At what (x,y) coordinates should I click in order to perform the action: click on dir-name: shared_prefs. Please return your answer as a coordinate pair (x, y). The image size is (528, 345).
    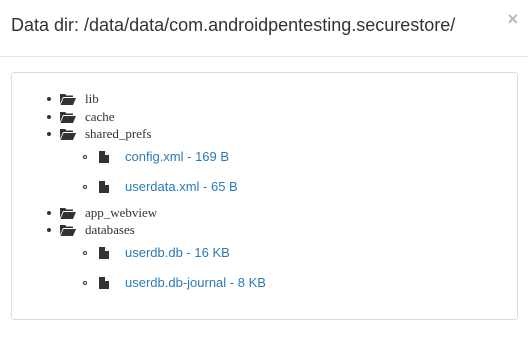
    Looking at the image, I should click on (118, 133).